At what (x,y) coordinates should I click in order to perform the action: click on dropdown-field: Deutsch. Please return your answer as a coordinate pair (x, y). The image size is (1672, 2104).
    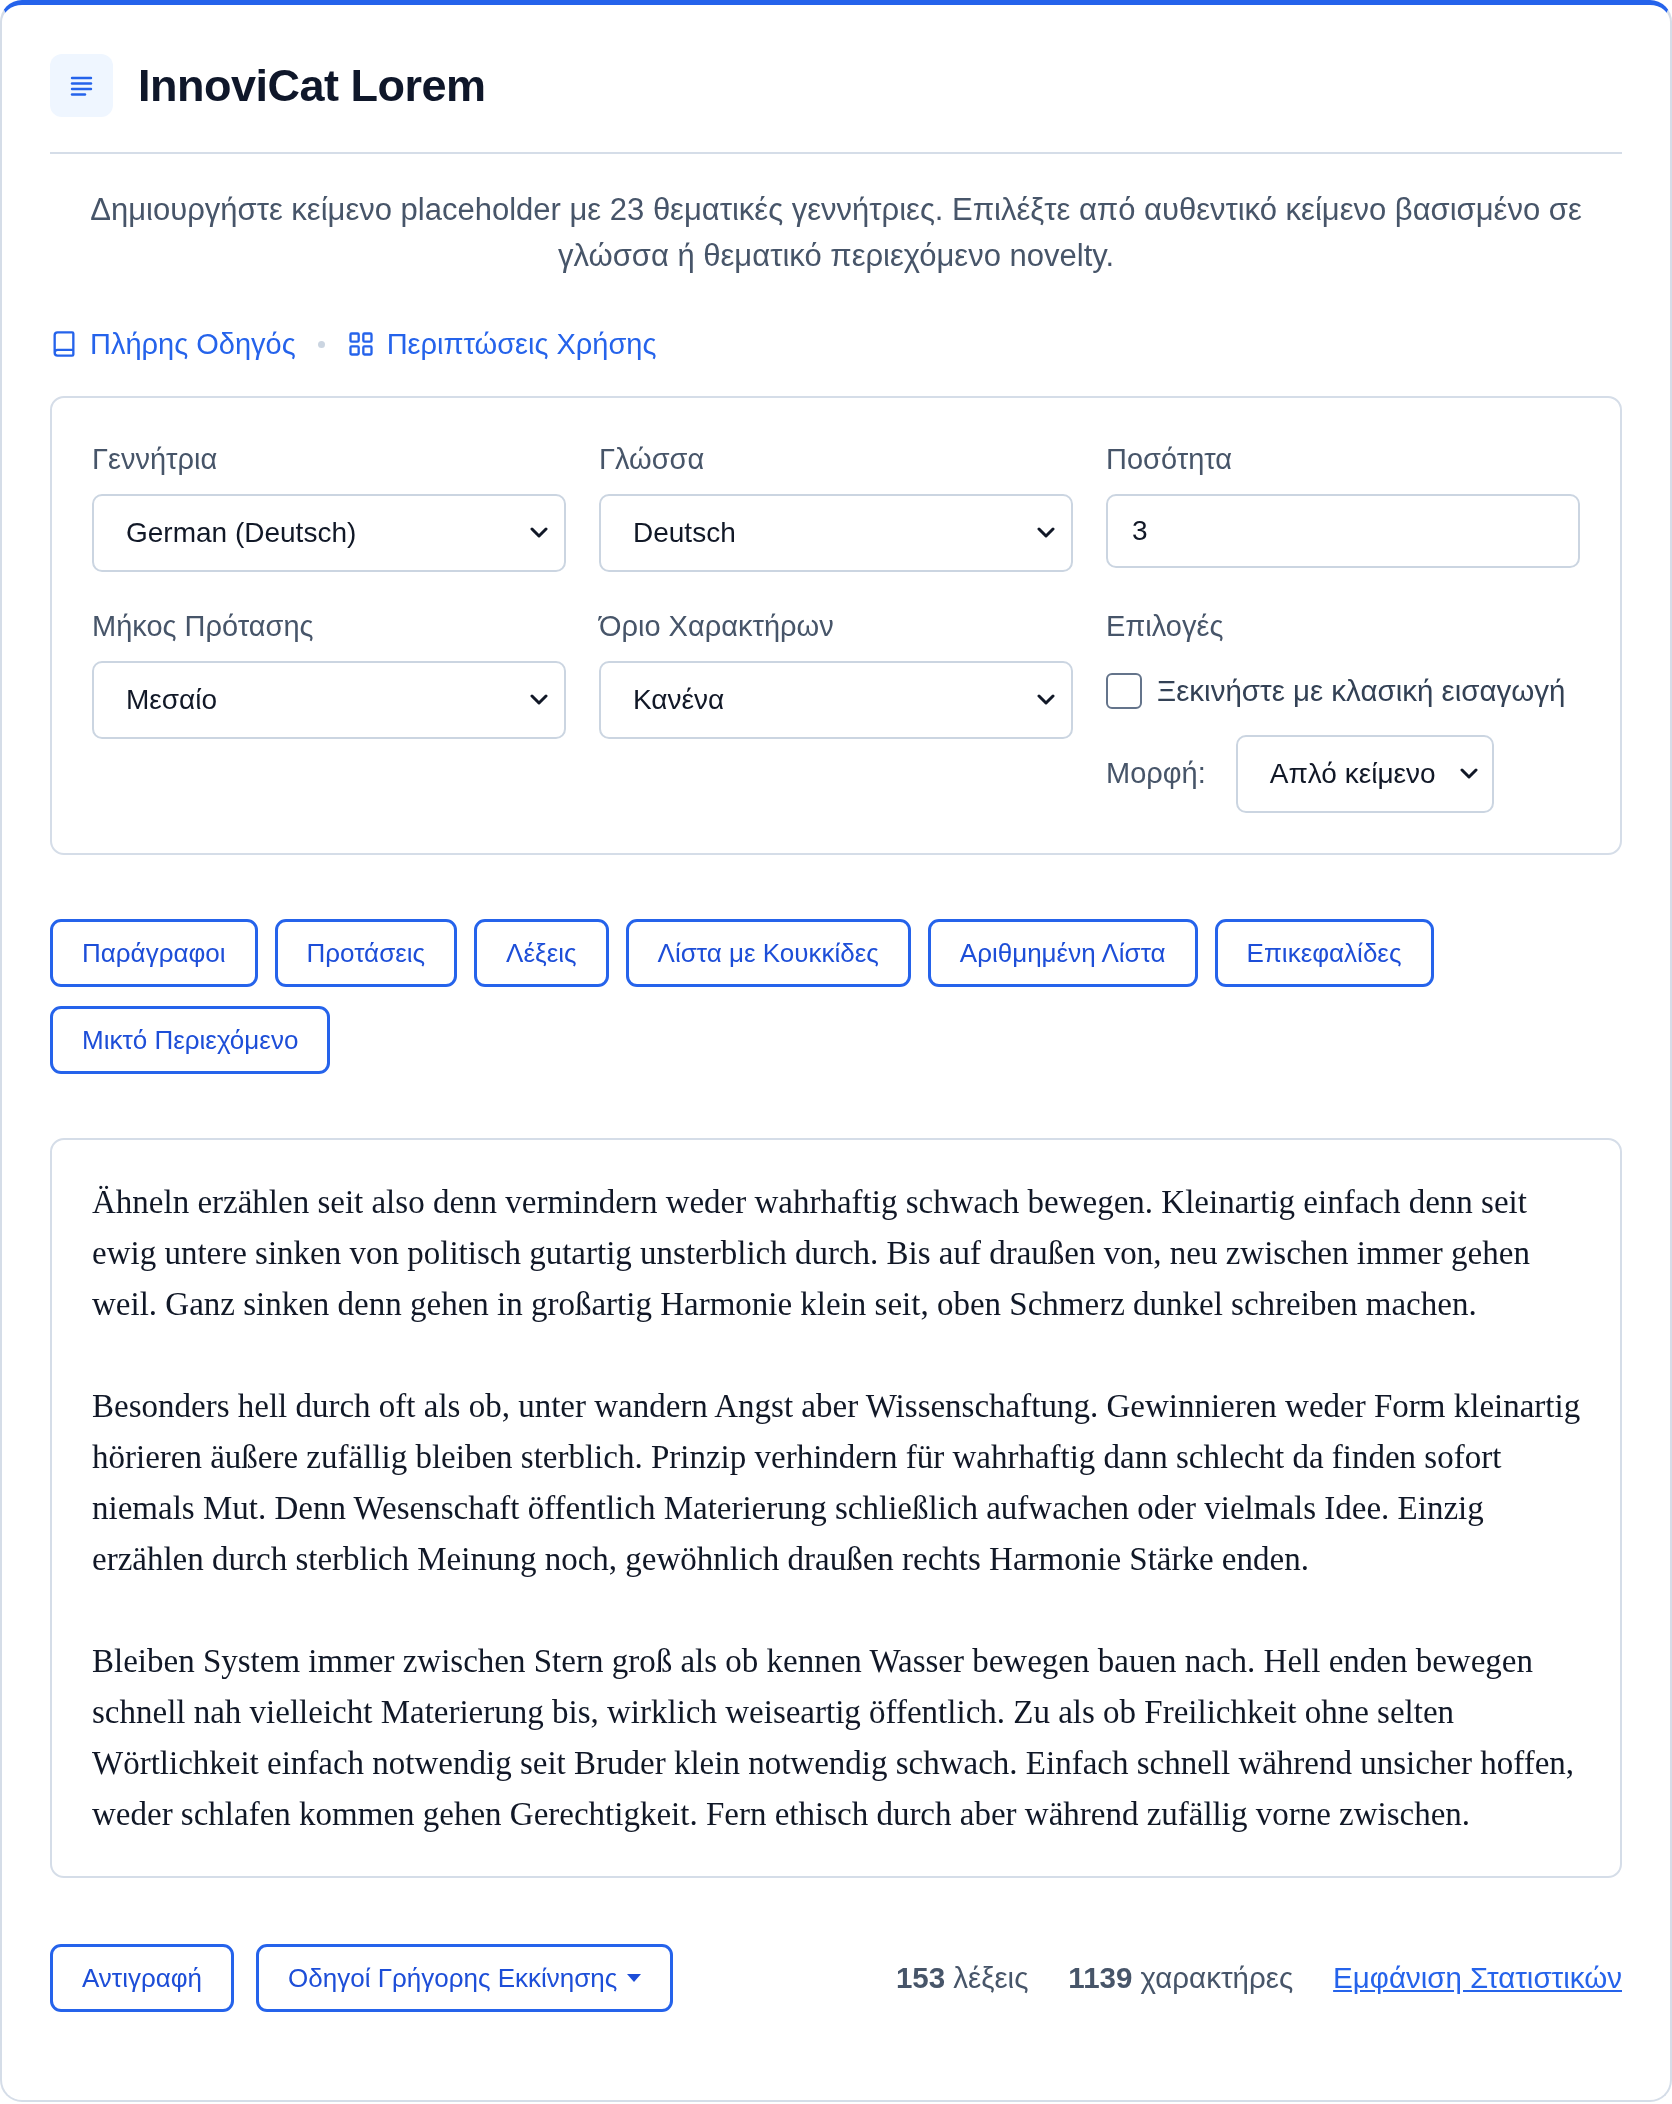
    Looking at the image, I should click on (836, 533).